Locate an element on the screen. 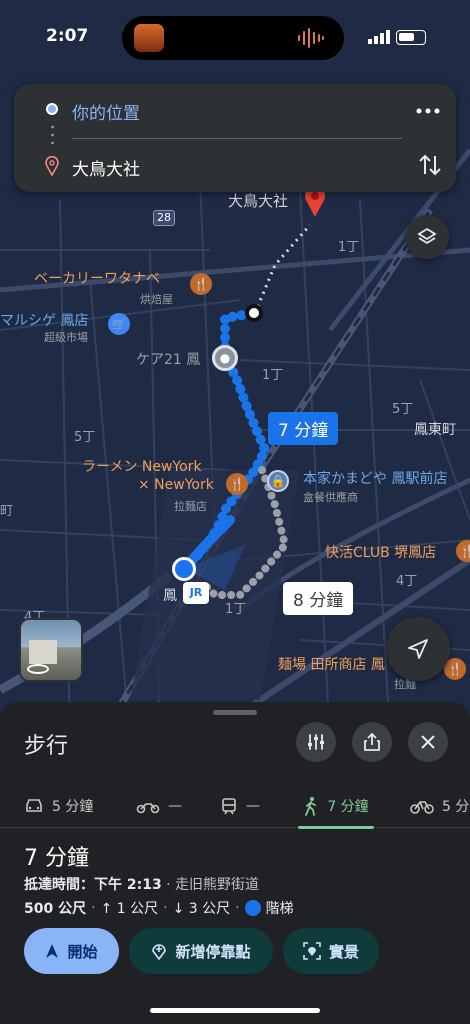  close-button is located at coordinates (428, 742).